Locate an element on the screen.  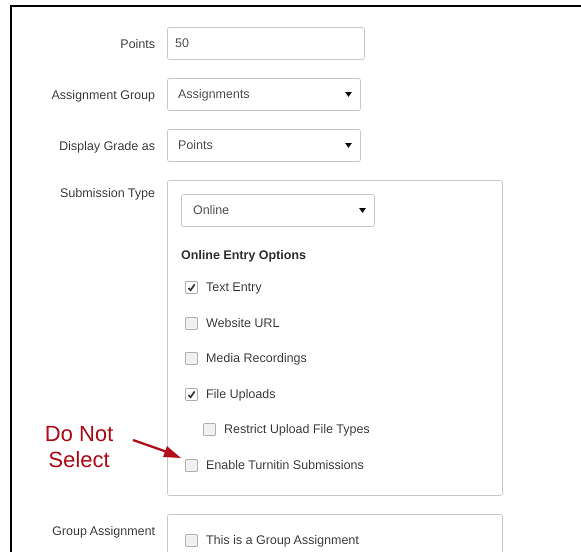
option-label: Restrict Upload File Types is located at coordinates (297, 429).